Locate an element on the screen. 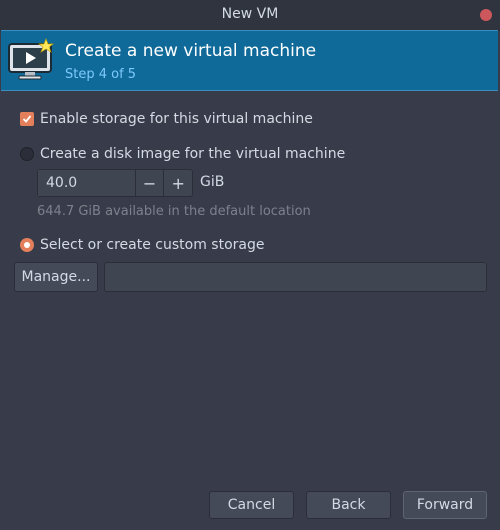  check-icon is located at coordinates (27, 119).